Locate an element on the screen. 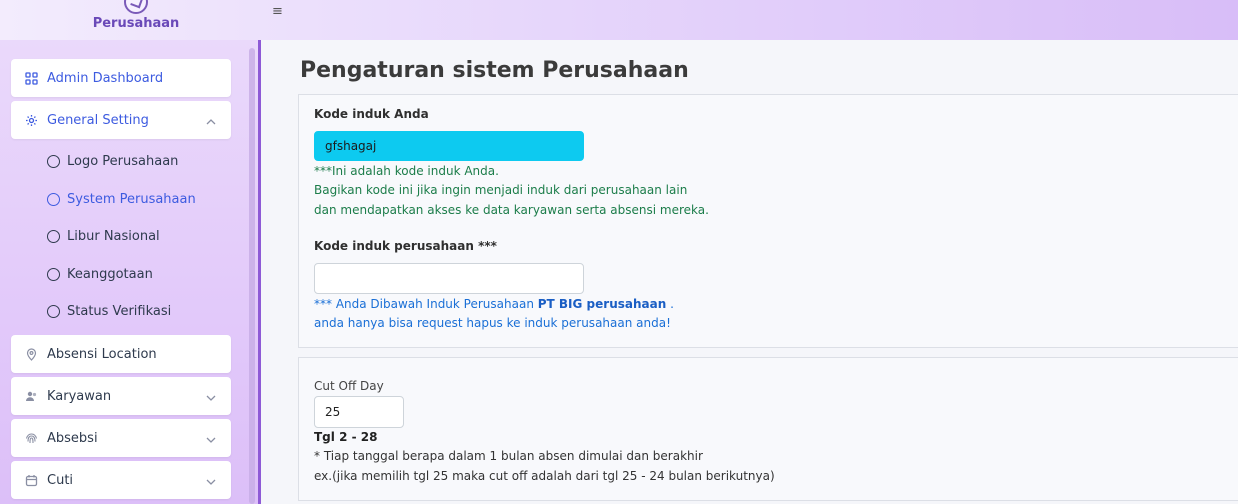  parent-company-name: PT BIG perusahaan is located at coordinates (602, 304).